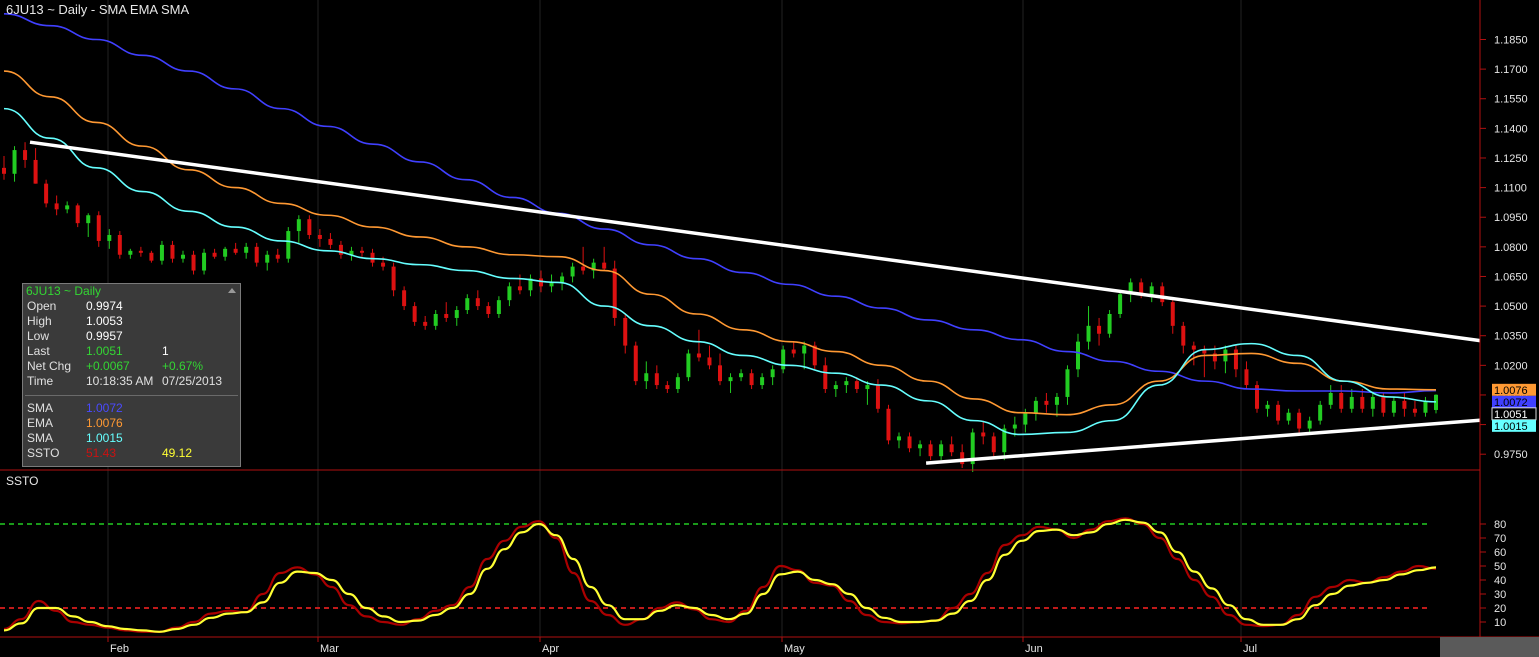  What do you see at coordinates (1500, 567) in the screenshot?
I see `ssto-tick-label: 50` at bounding box center [1500, 567].